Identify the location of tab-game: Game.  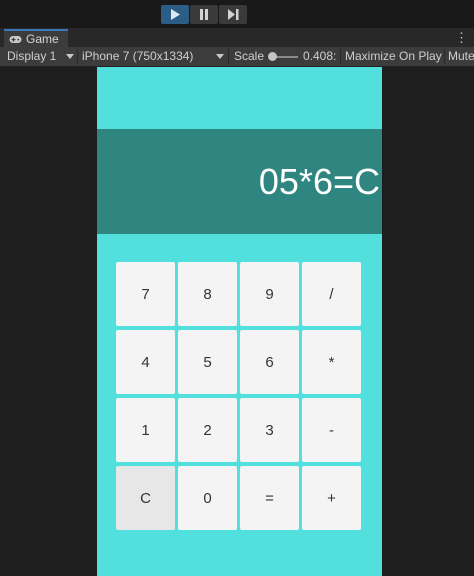
(36, 38).